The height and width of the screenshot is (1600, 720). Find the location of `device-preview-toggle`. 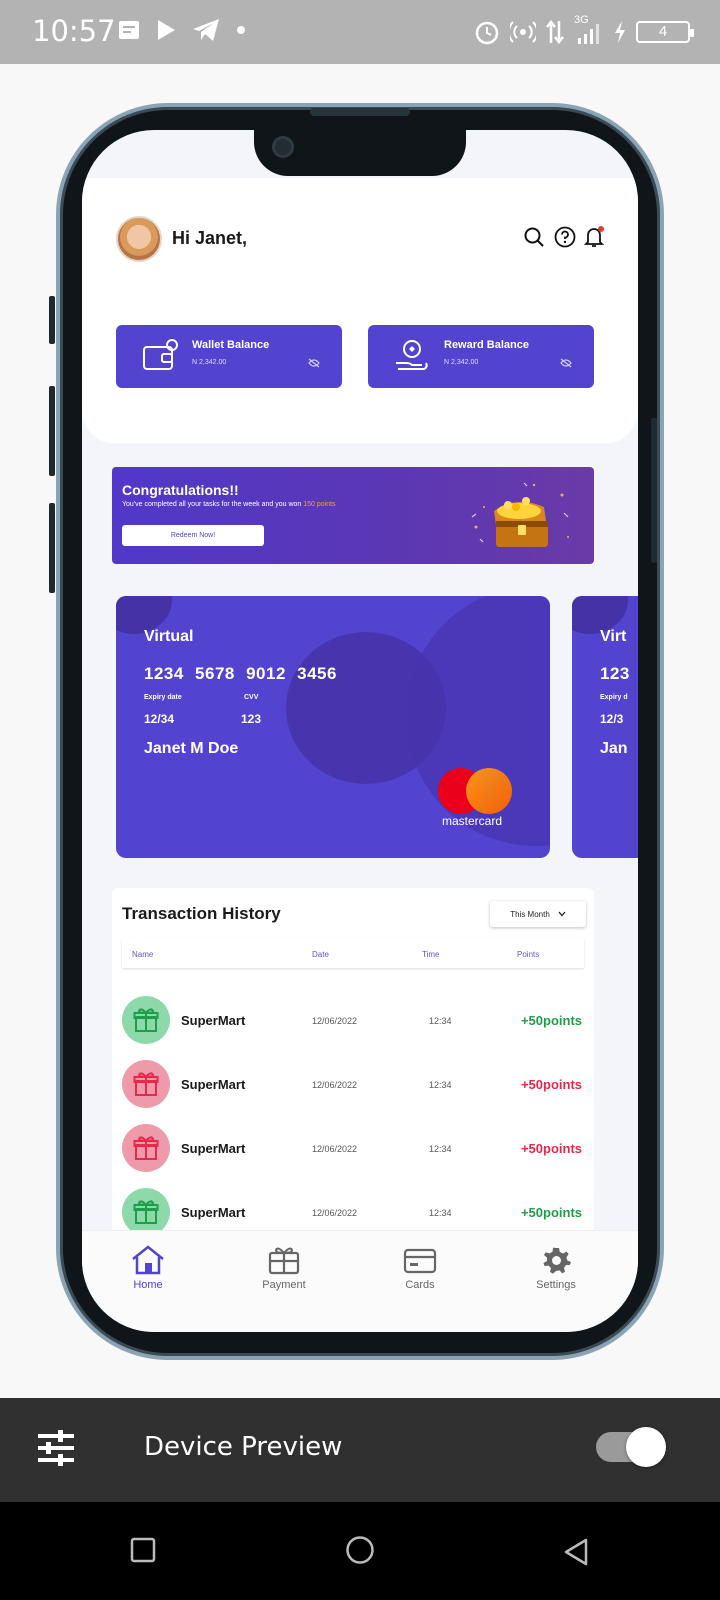

device-preview-toggle is located at coordinates (631, 1447).